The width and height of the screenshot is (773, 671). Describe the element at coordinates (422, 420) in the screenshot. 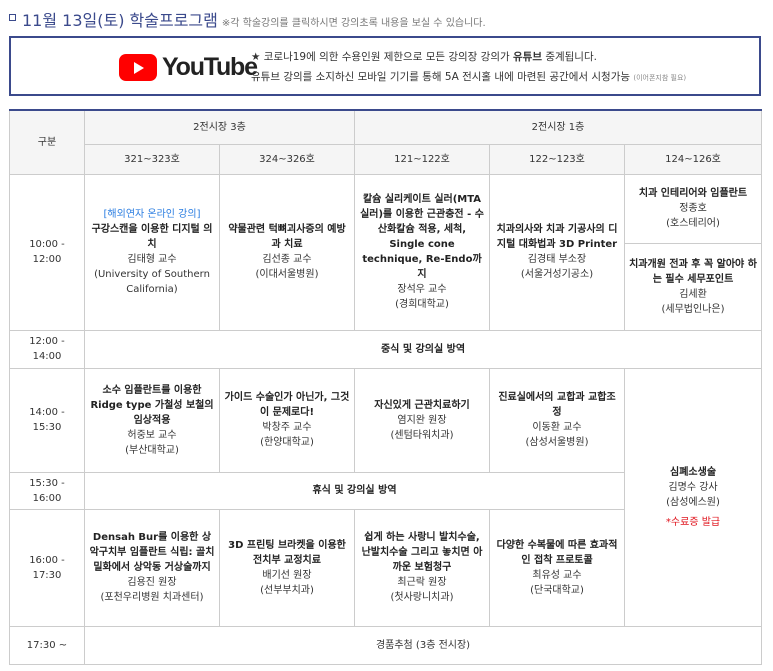

I see `lecture-cell: 자신있게 근관치료하기 염지완 원장 (센텀타워치과)` at that location.